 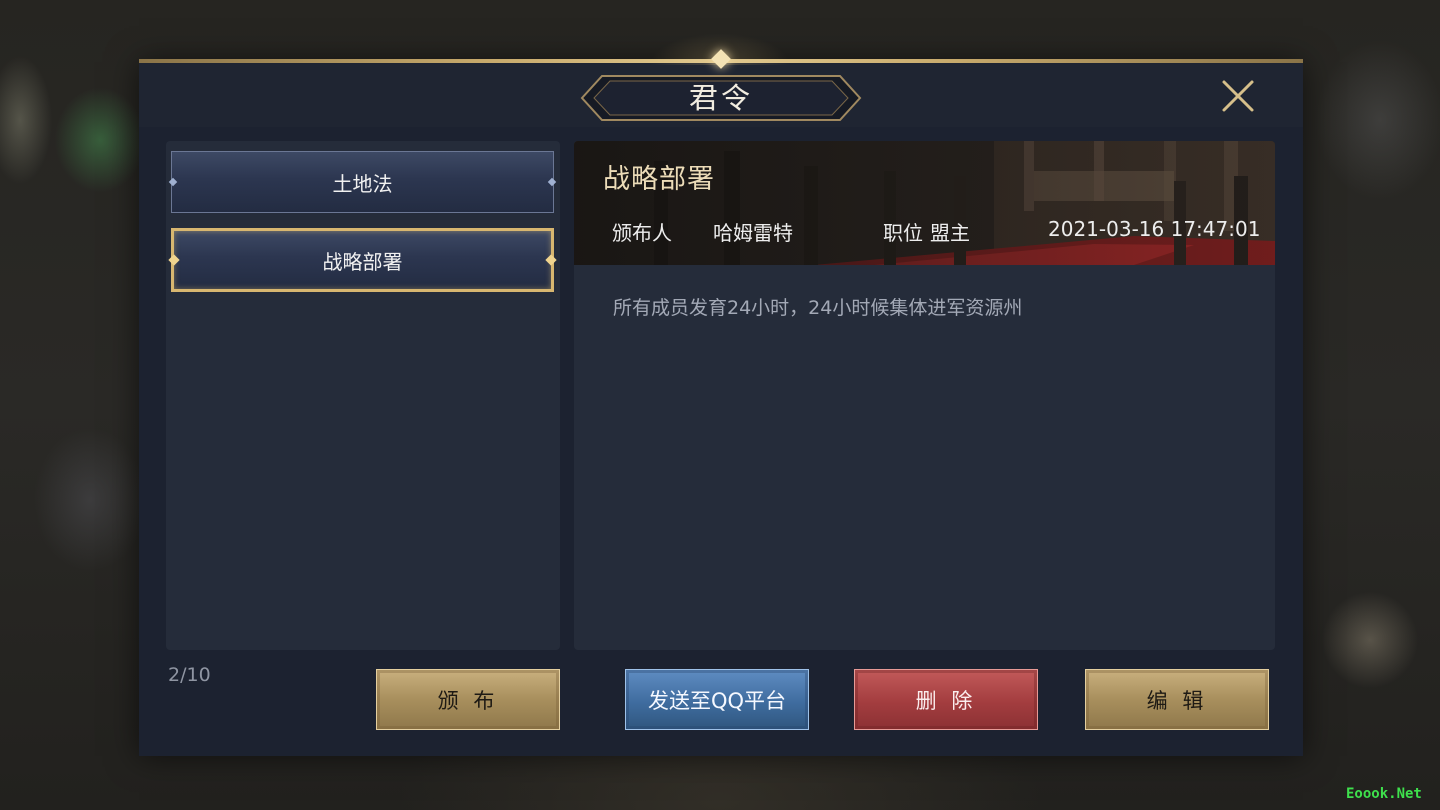 I want to click on law-item-strategy: 战略部署, so click(x=362, y=260).